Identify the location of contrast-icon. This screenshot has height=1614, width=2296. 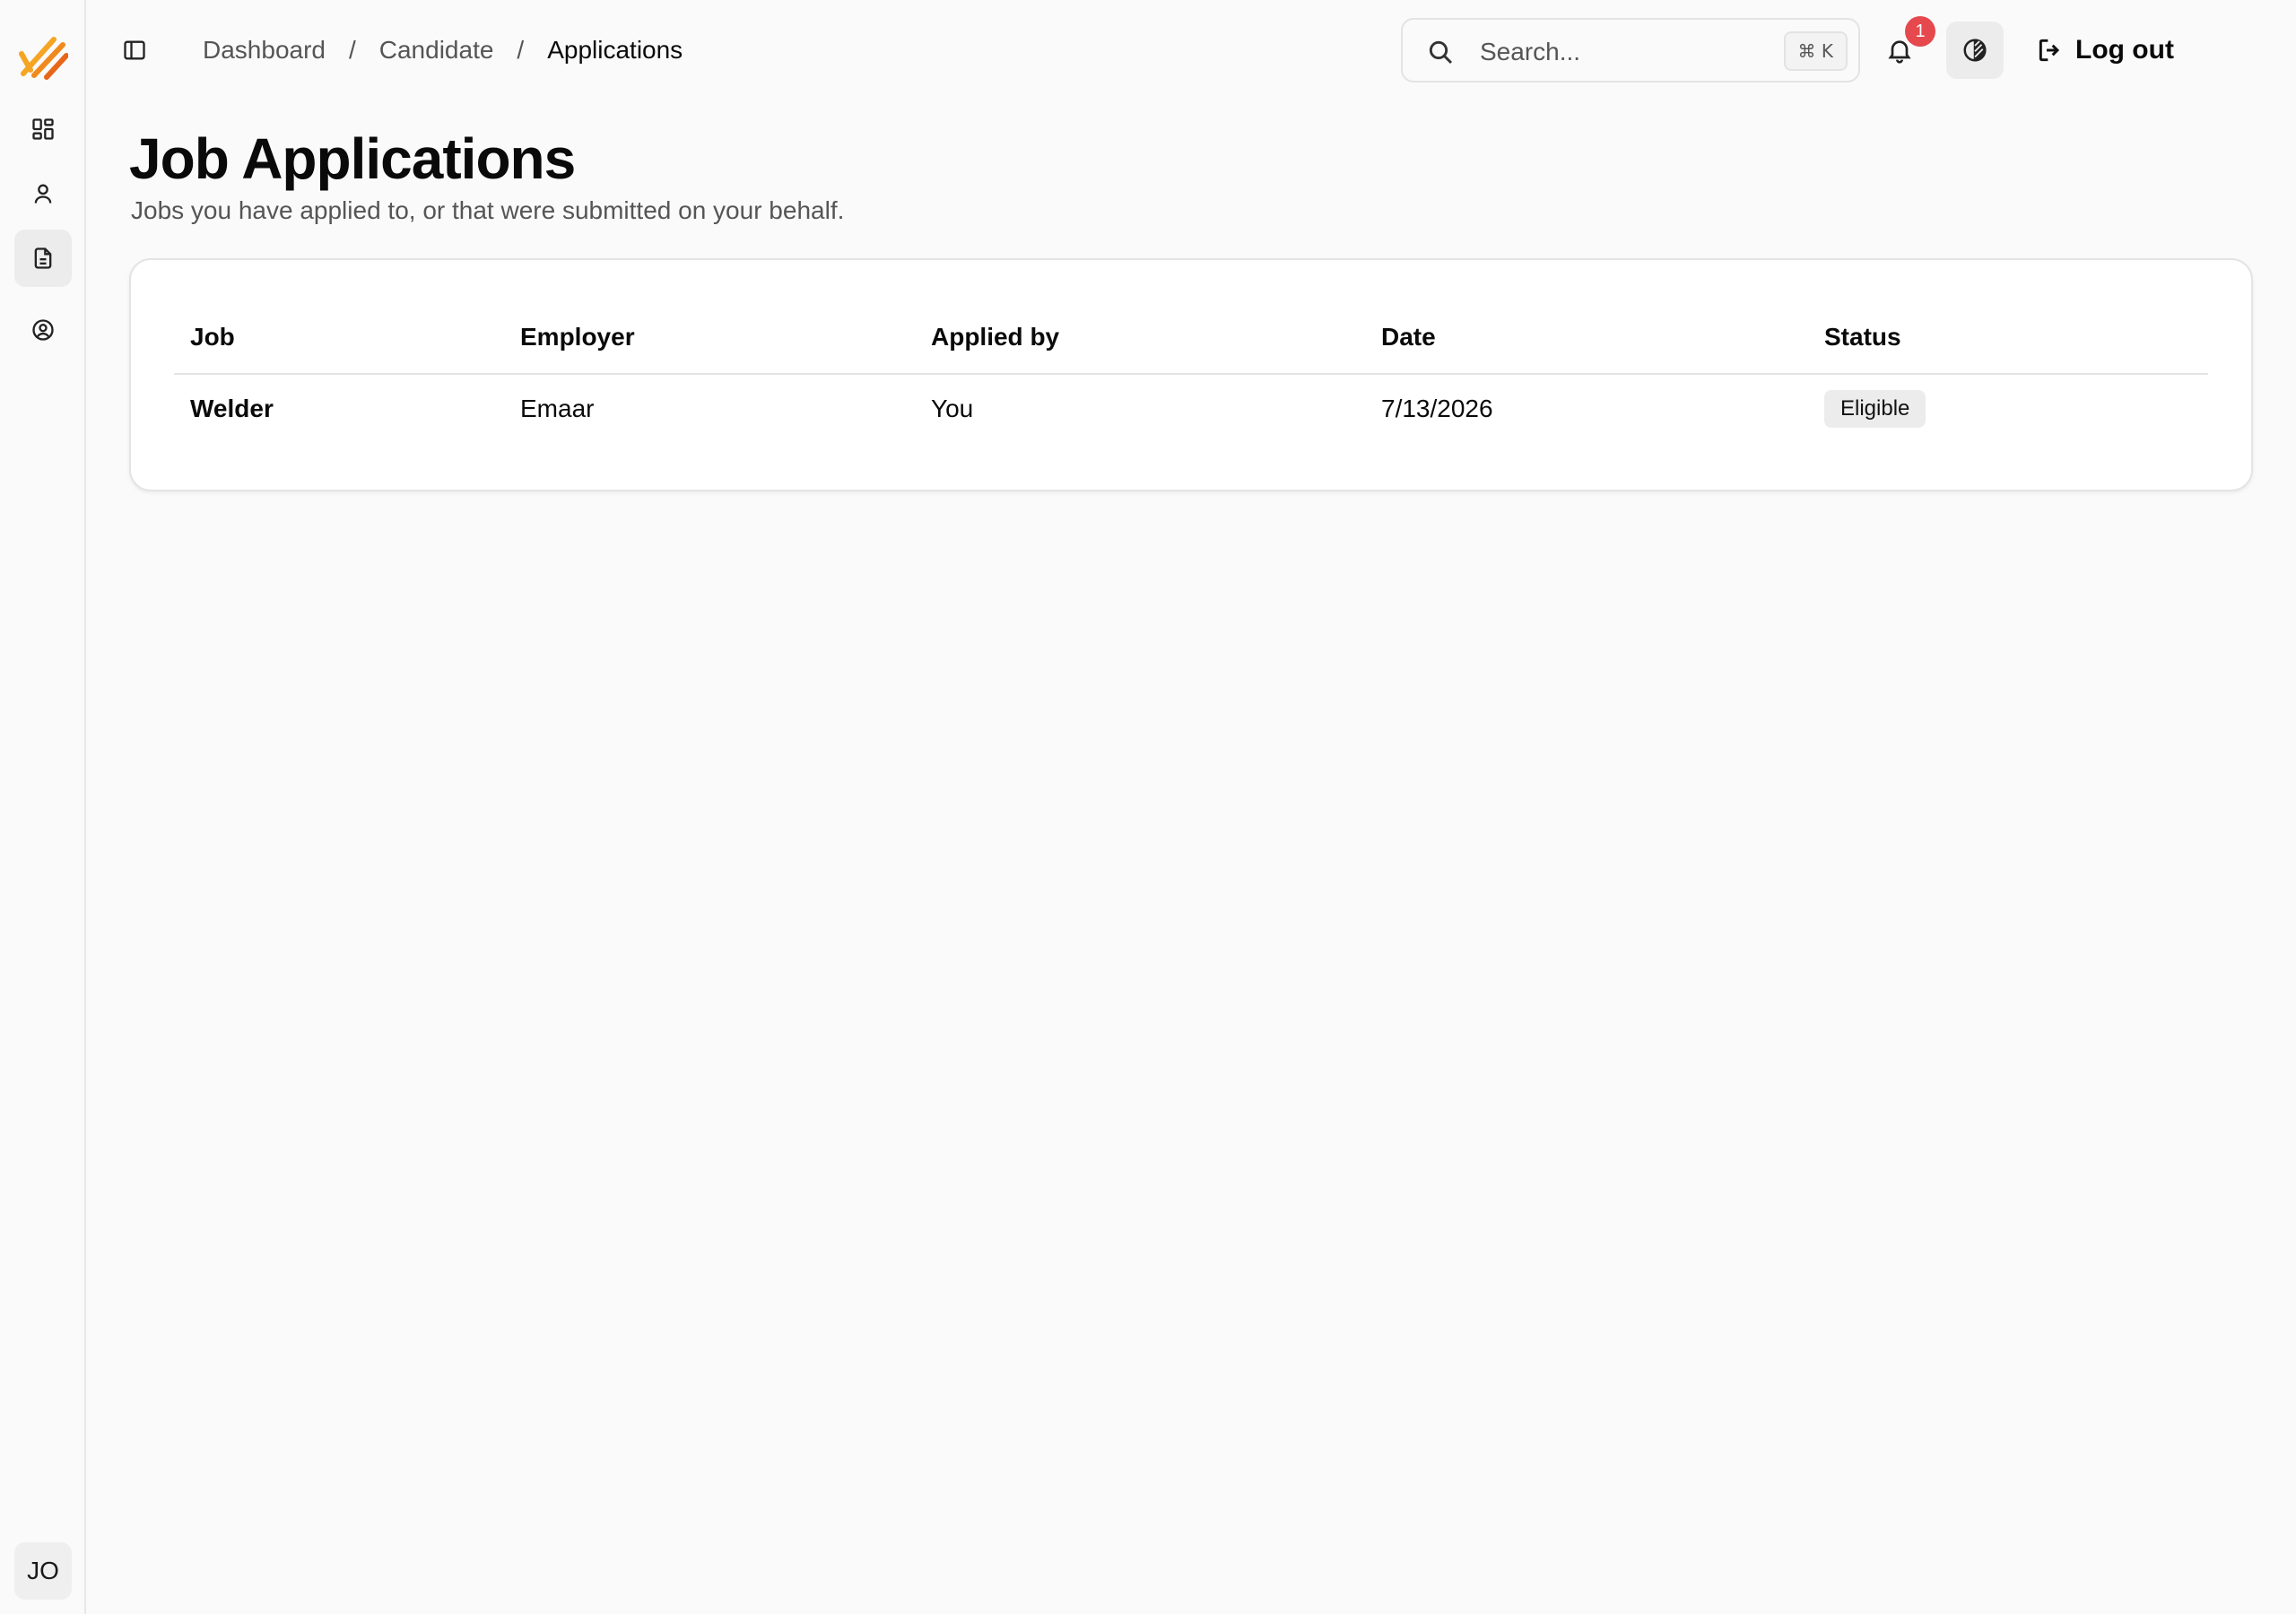
(1975, 50).